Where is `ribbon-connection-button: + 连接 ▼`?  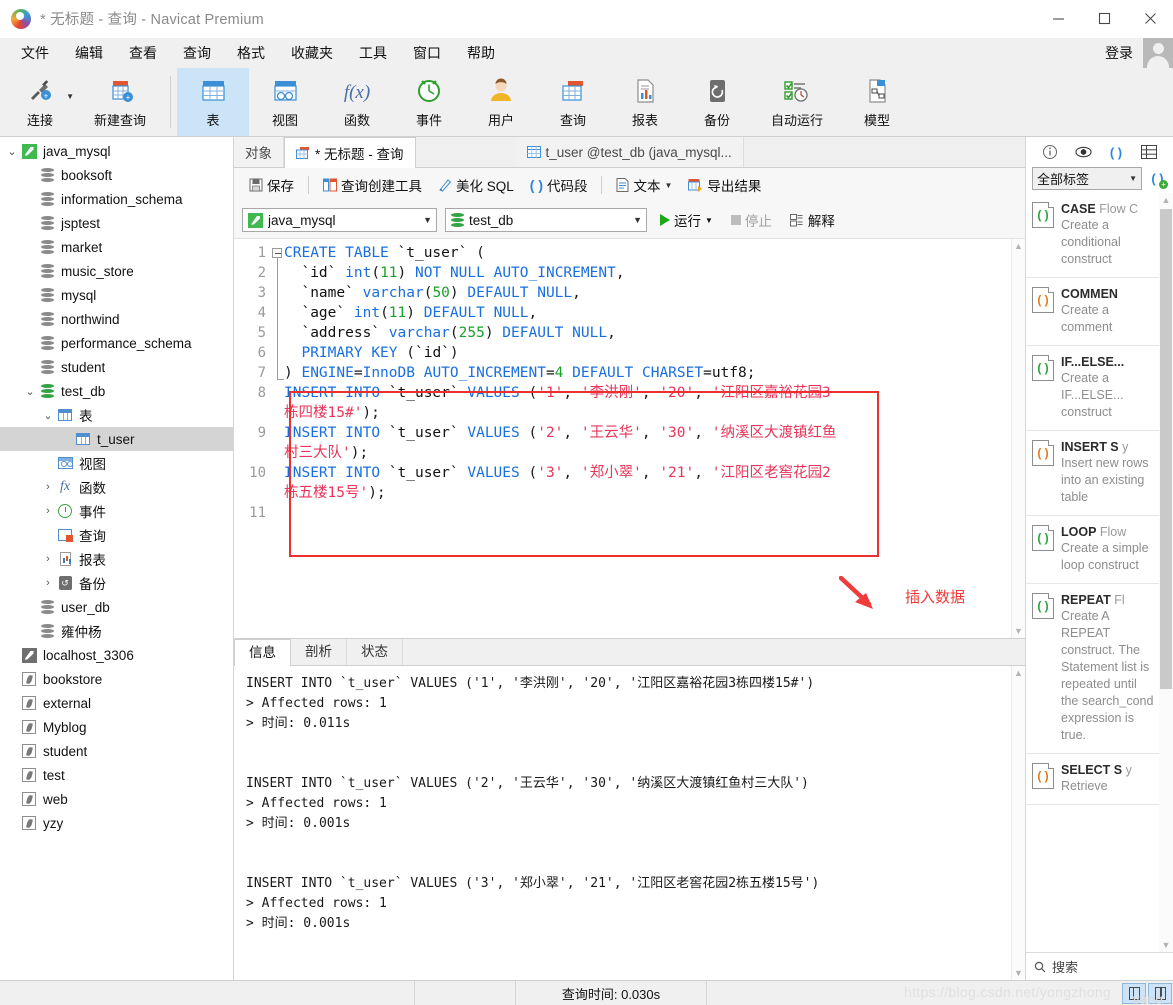
ribbon-connection-button: + 连接 ▼ is located at coordinates (40, 102).